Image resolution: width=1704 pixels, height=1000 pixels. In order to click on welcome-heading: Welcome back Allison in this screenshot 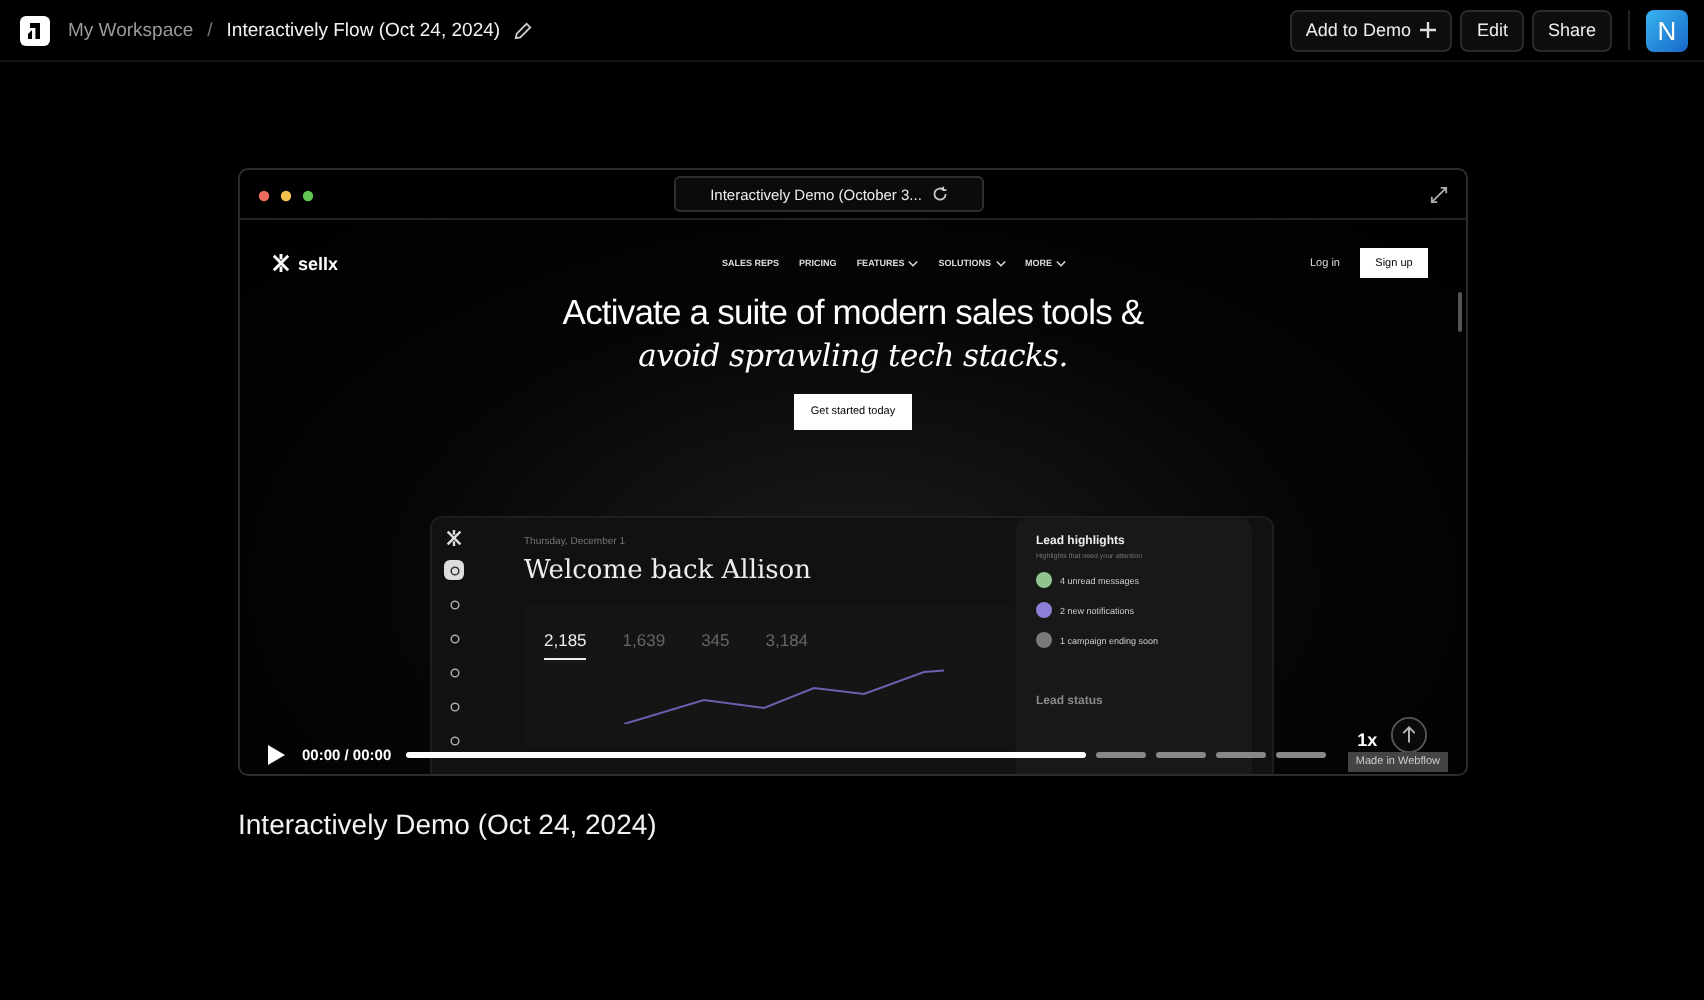, I will do `click(669, 571)`.